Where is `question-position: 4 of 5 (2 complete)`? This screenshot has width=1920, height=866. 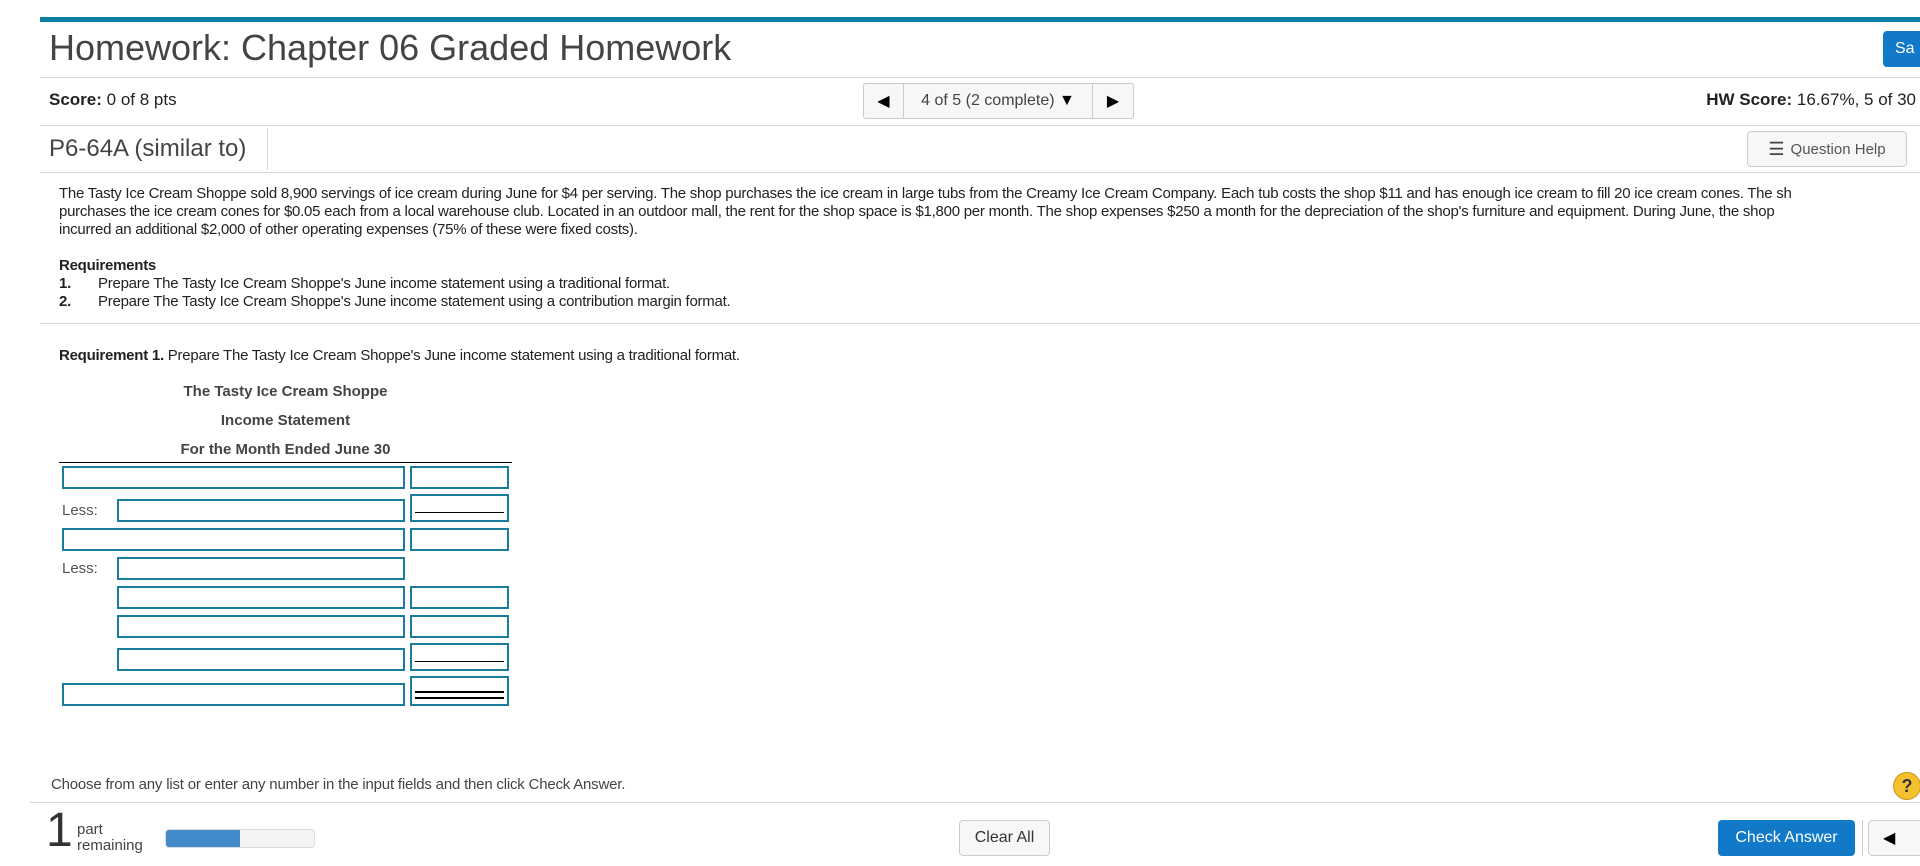 question-position: 4 of 5 (2 complete) is located at coordinates (988, 100).